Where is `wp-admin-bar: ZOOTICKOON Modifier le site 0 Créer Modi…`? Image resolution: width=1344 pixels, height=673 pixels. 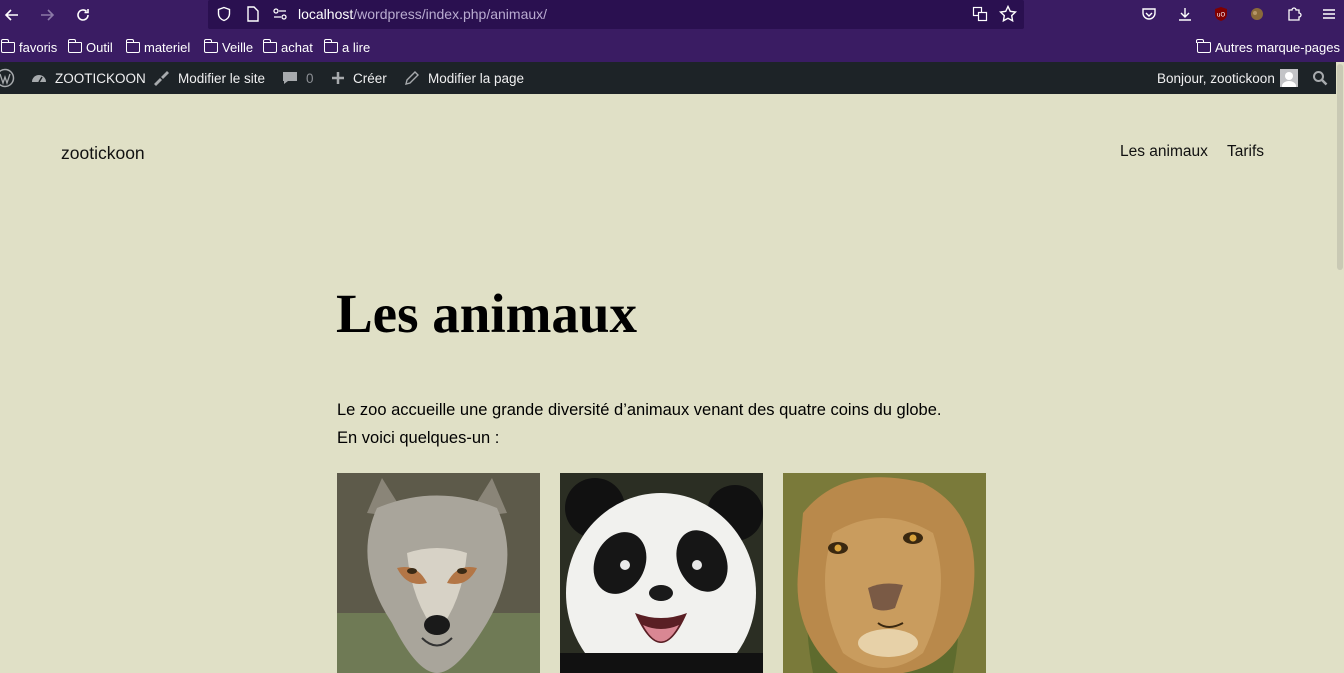 wp-admin-bar: ZOOTICKOON Modifier le site 0 Créer Modi… is located at coordinates (672, 78).